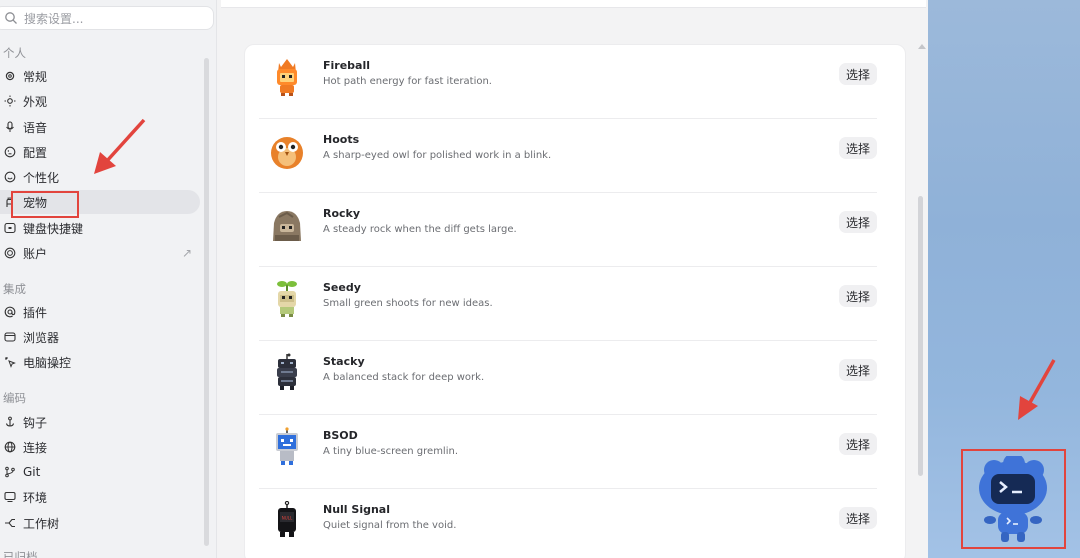  What do you see at coordinates (287, 153) in the screenshot?
I see `hoots-avatar` at bounding box center [287, 153].